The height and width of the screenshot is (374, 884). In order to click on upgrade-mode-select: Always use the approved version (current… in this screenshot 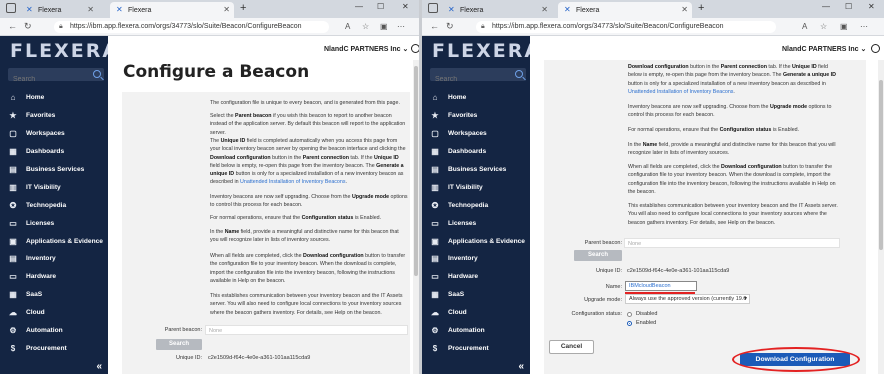, I will do `click(687, 299)`.